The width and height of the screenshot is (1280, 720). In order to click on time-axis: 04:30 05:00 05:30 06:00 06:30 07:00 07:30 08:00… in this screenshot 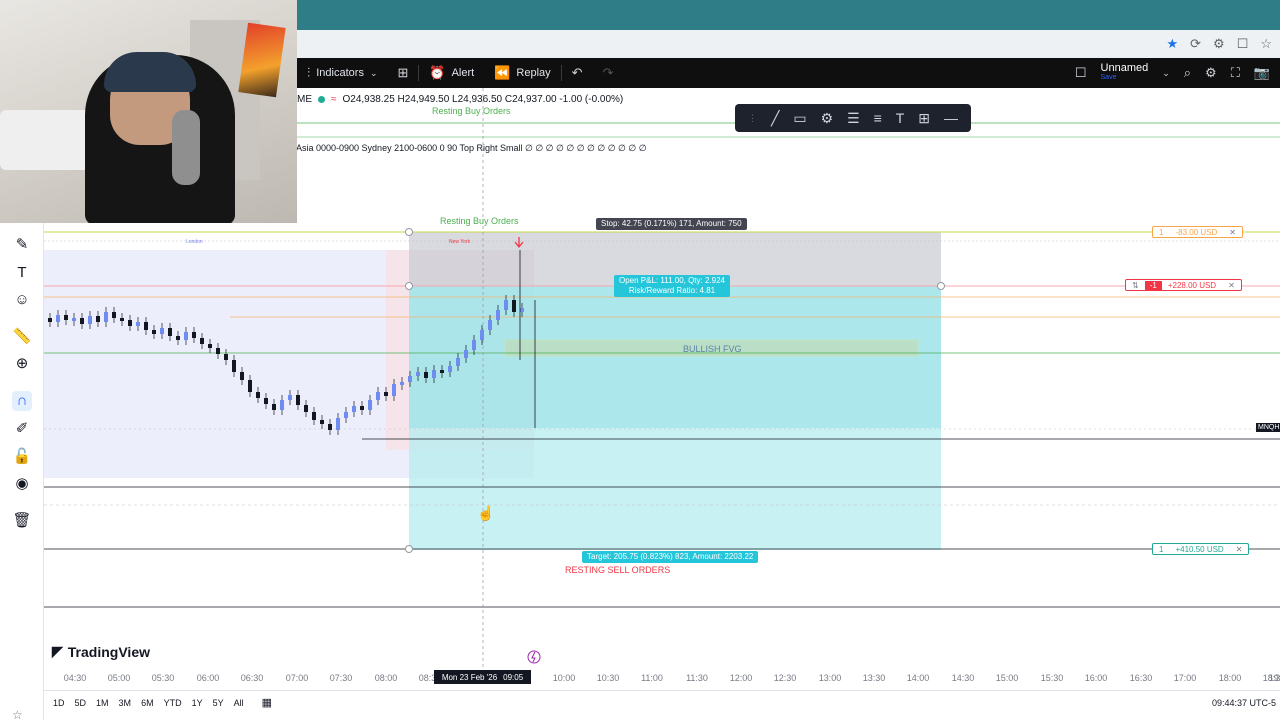, I will do `click(662, 678)`.